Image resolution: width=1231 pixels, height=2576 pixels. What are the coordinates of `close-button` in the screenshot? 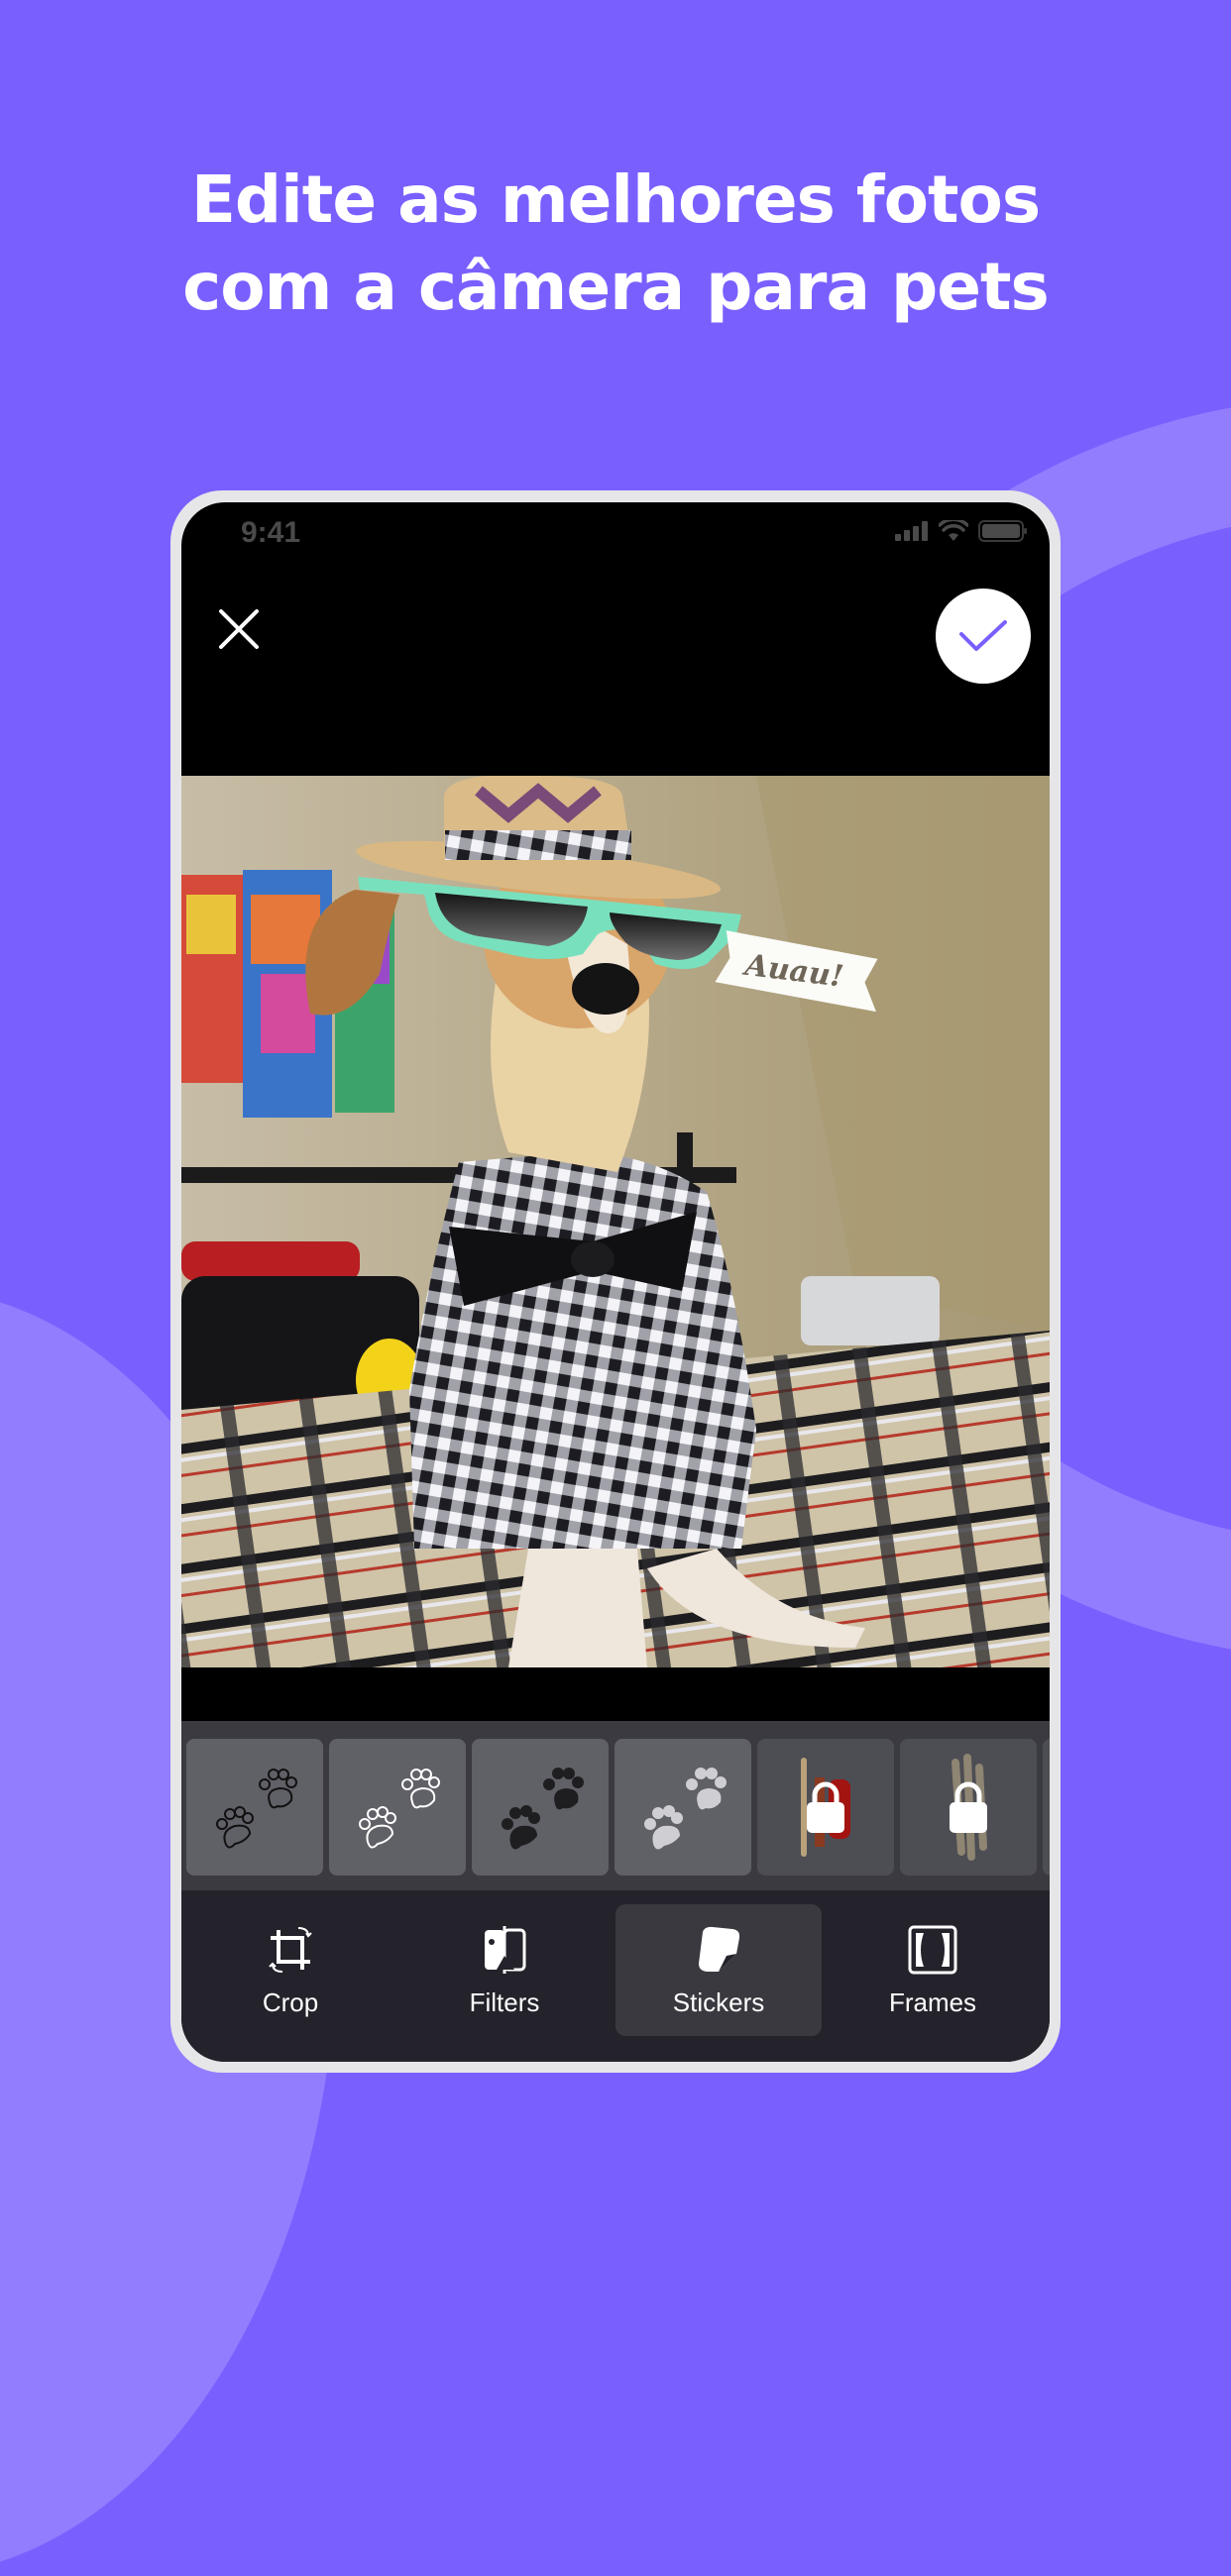 It's located at (239, 629).